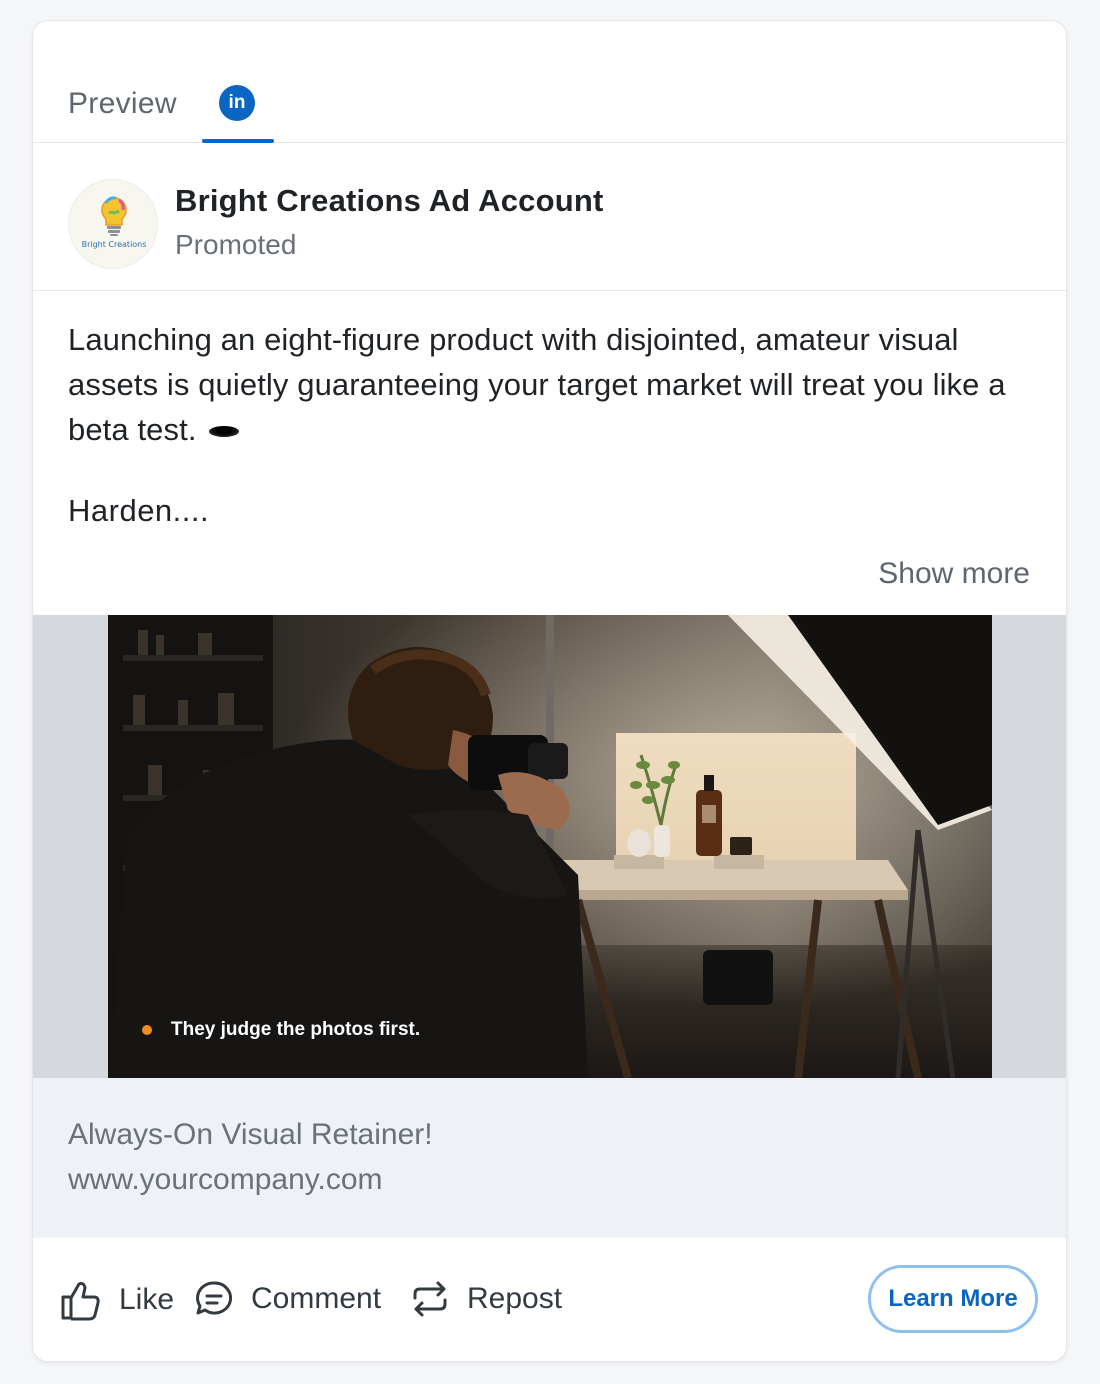  Describe the element at coordinates (296, 1029) in the screenshot. I see `caption-text: They judge the photos first.` at that location.